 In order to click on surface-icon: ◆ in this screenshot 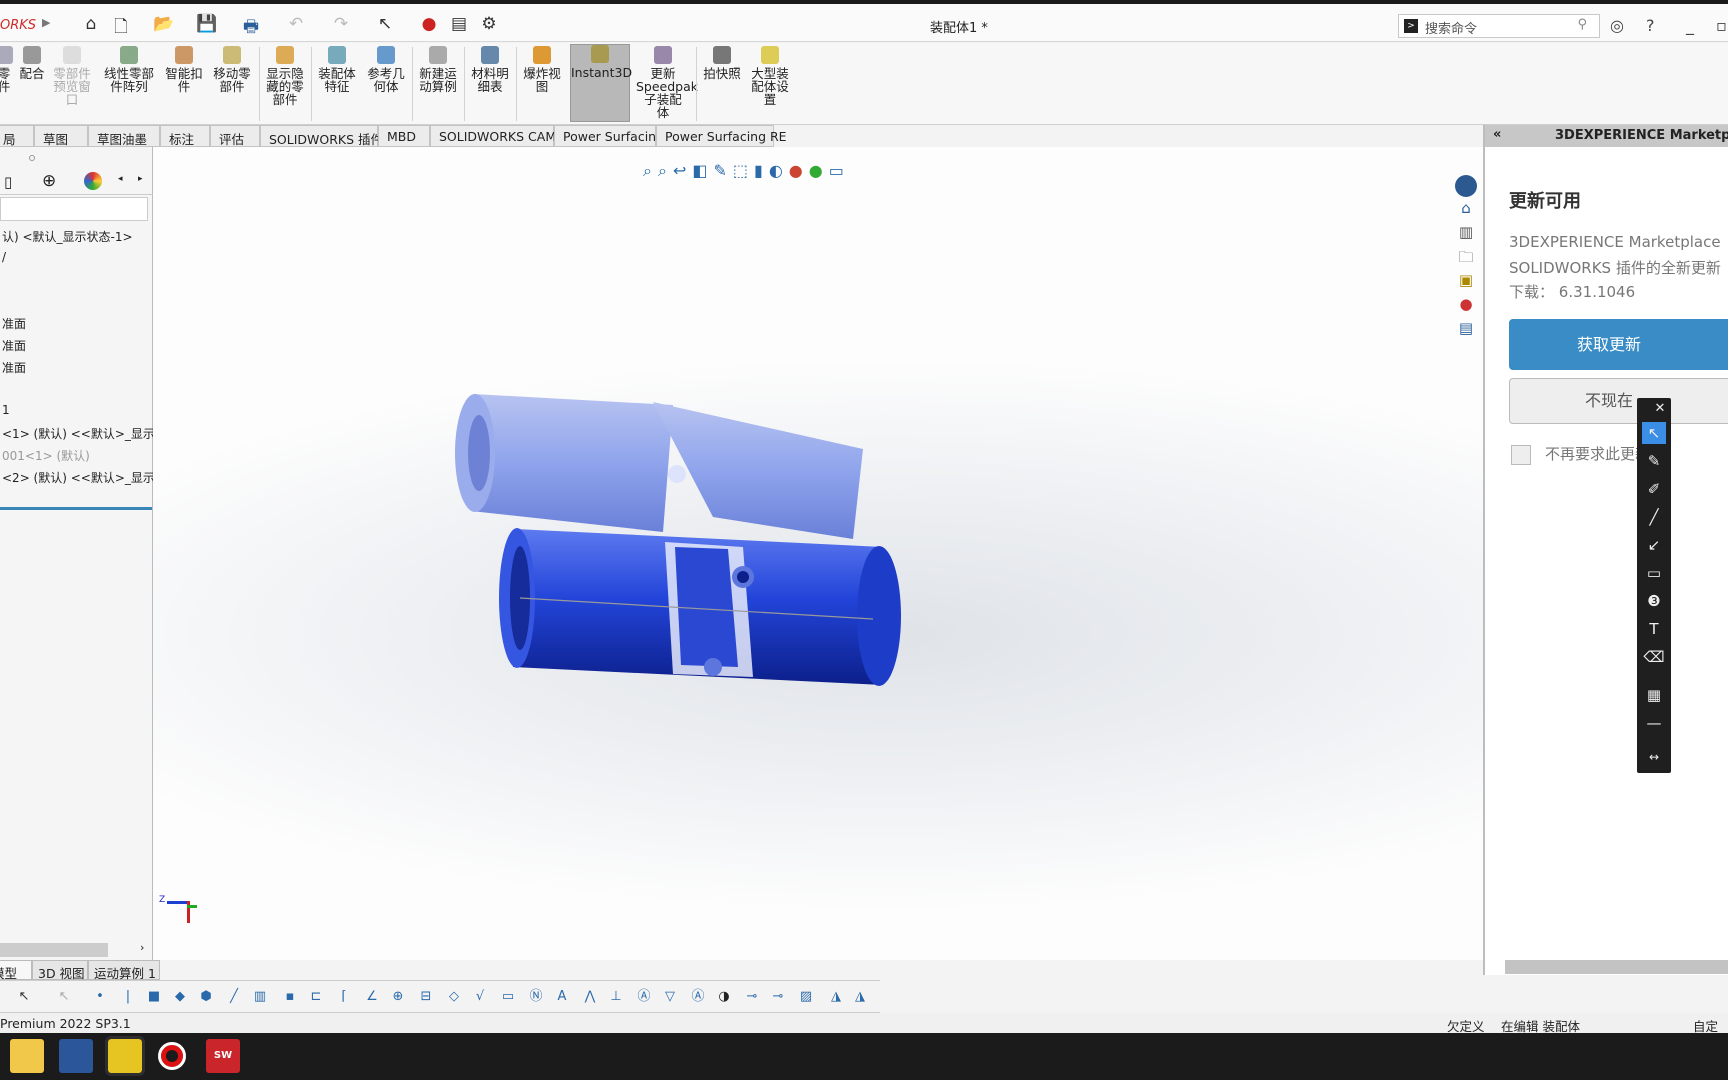, I will do `click(180, 997)`.